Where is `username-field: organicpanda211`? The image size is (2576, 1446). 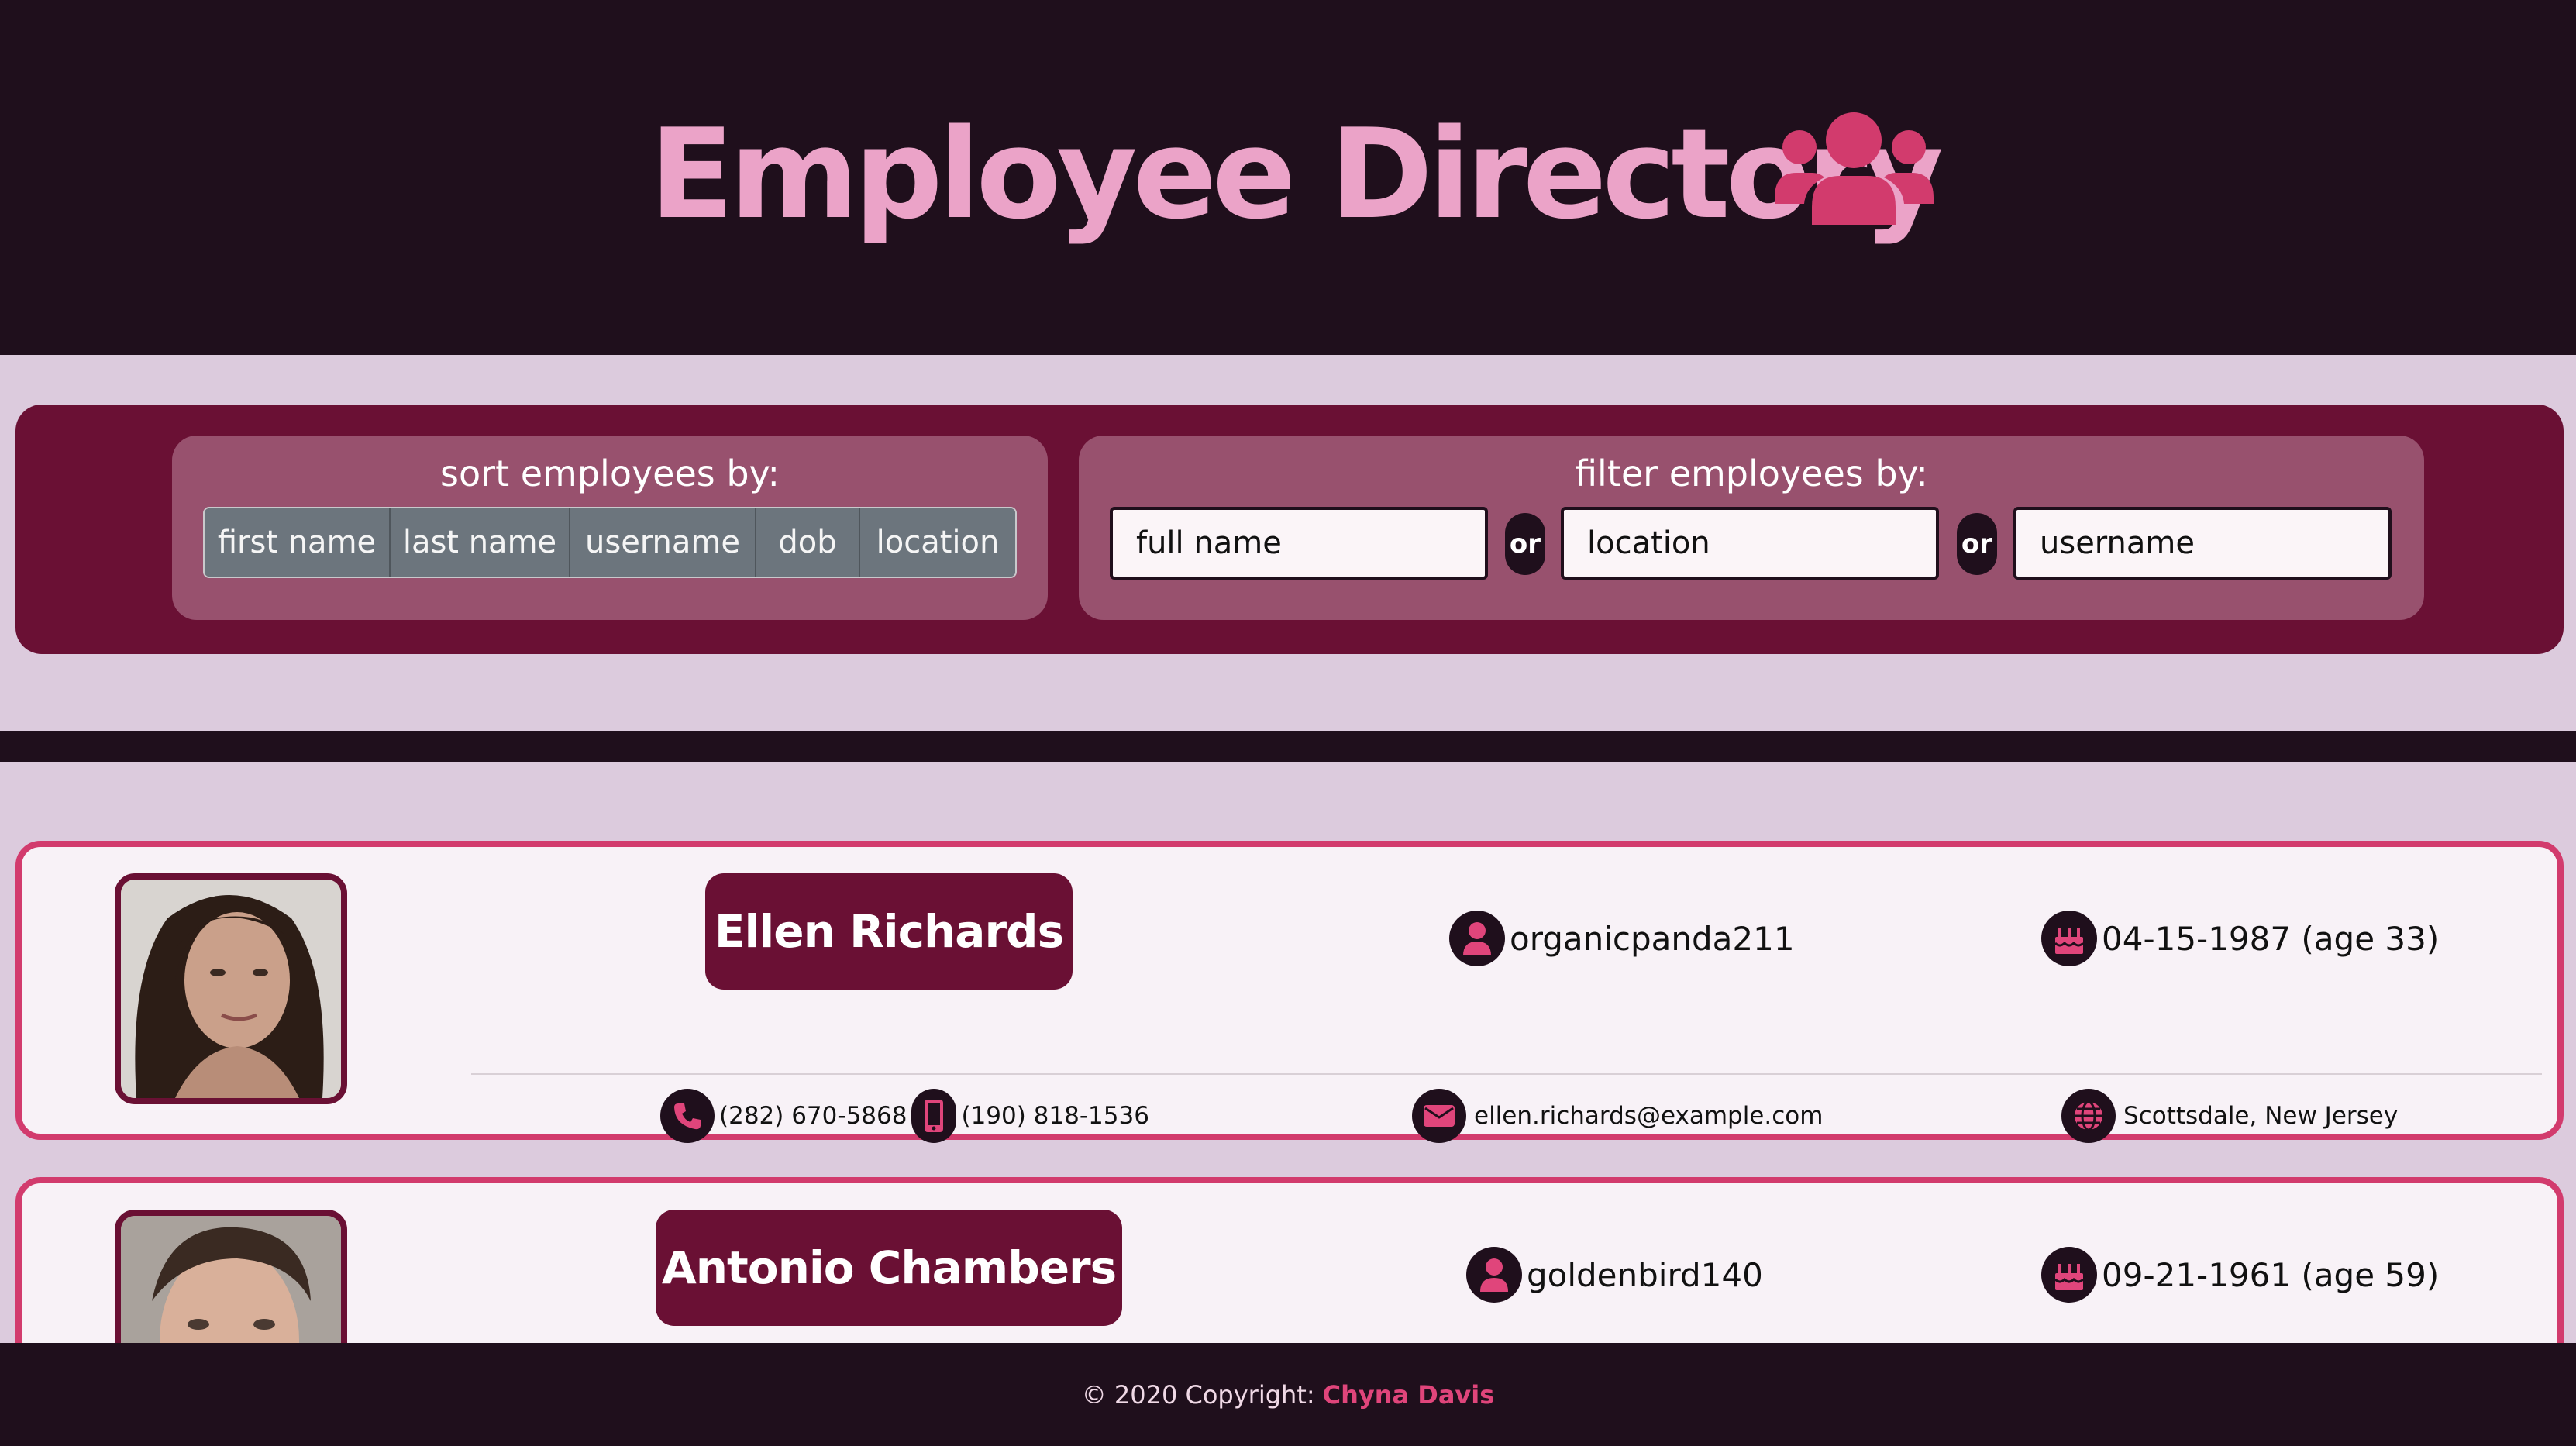
username-field: organicpanda211 is located at coordinates (1622, 938).